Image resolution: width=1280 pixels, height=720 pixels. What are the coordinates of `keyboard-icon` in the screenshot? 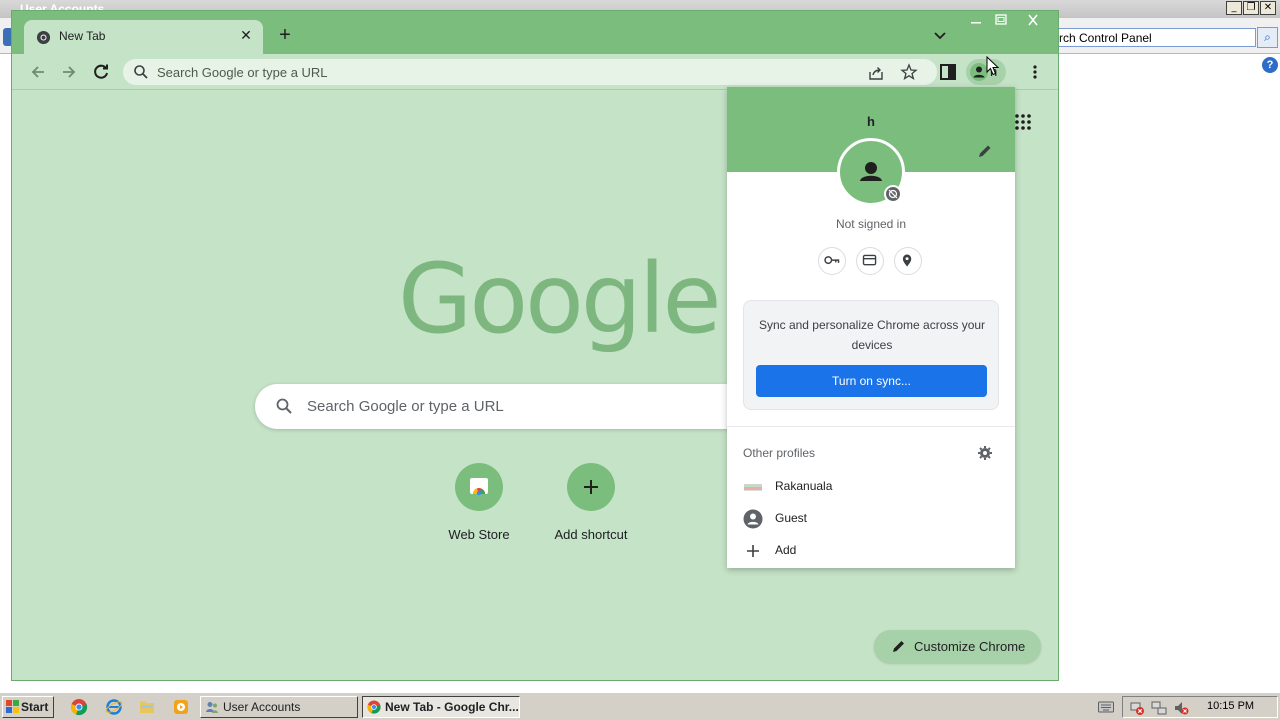 It's located at (1106, 707).